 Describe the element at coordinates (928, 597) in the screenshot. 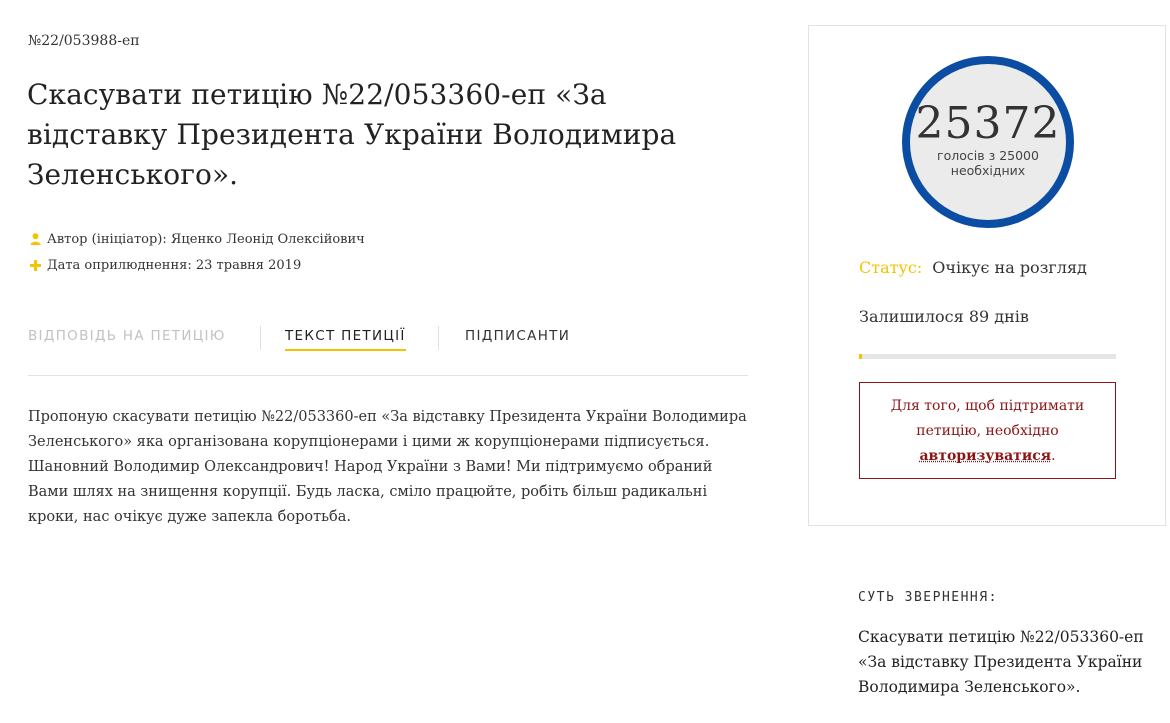

I see `summary-heading: Суть звернення:` at that location.